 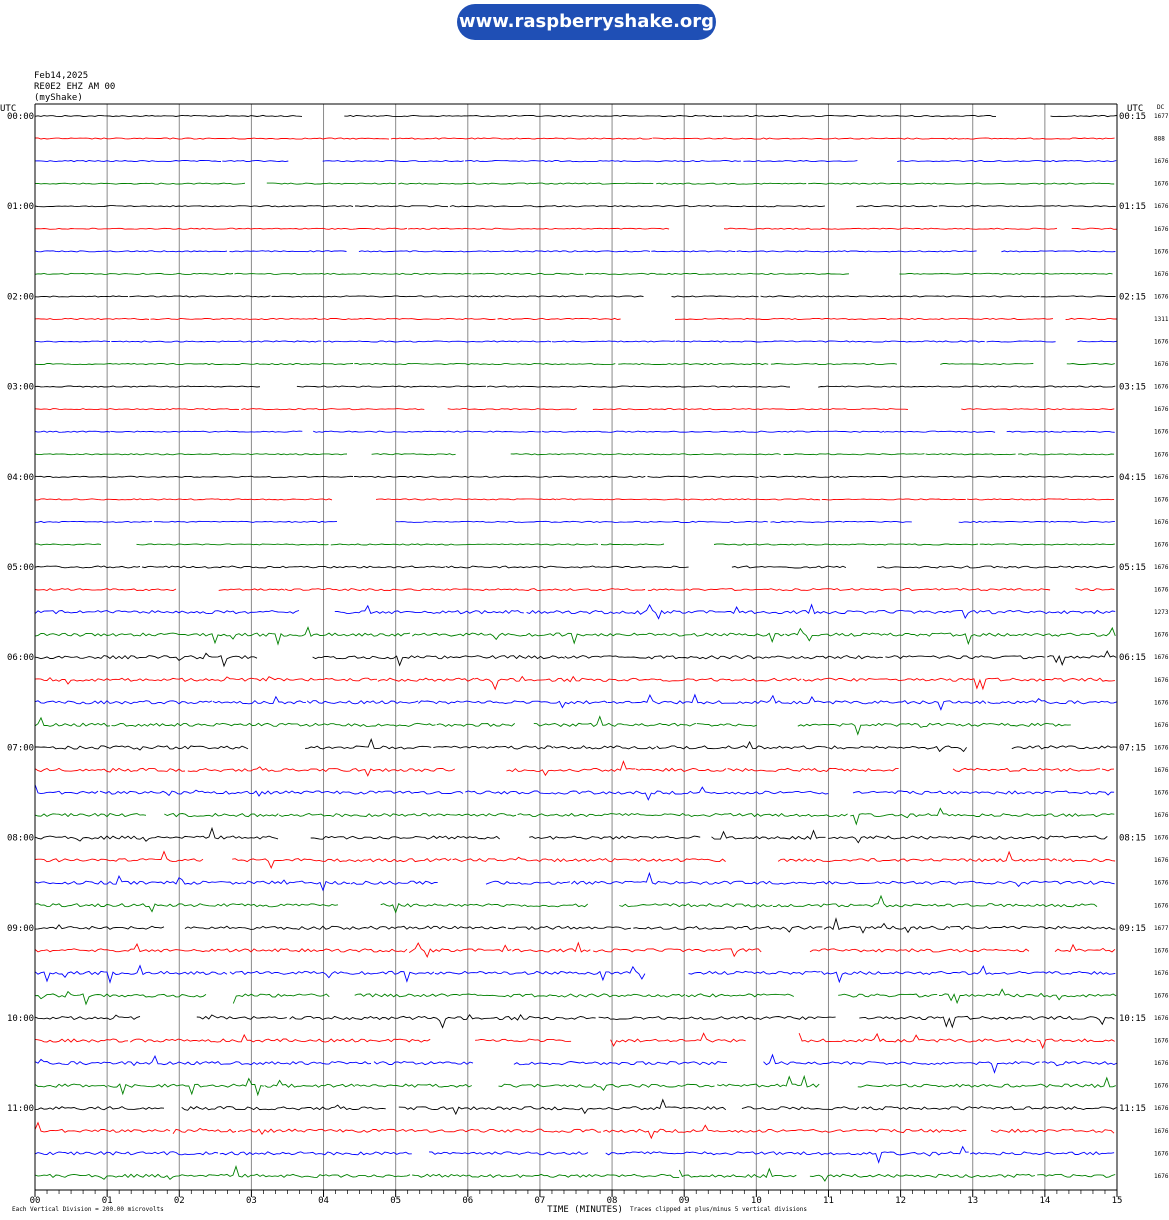 What do you see at coordinates (1161, 107) in the screenshot?
I see `dc-column-title: DC` at bounding box center [1161, 107].